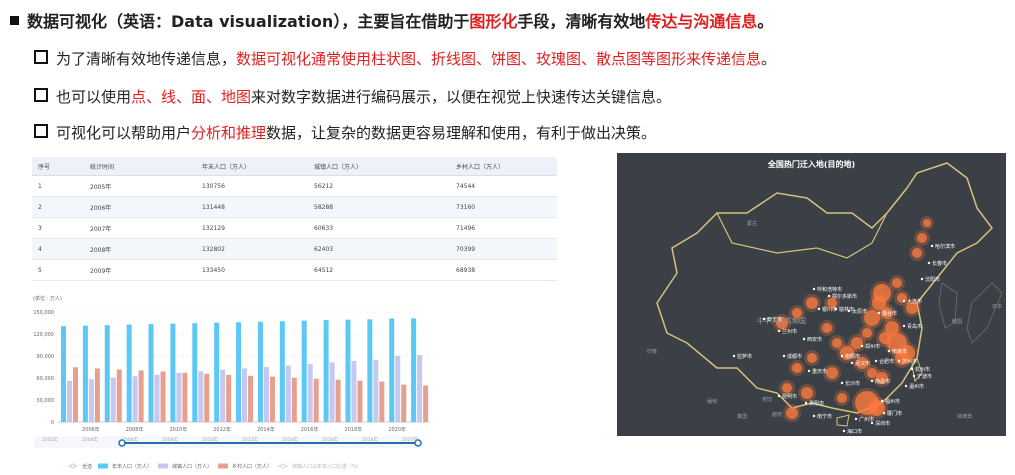 This screenshot has height=475, width=1015. Describe the element at coordinates (140, 228) in the screenshot. I see `table-cell: 2007年` at that location.